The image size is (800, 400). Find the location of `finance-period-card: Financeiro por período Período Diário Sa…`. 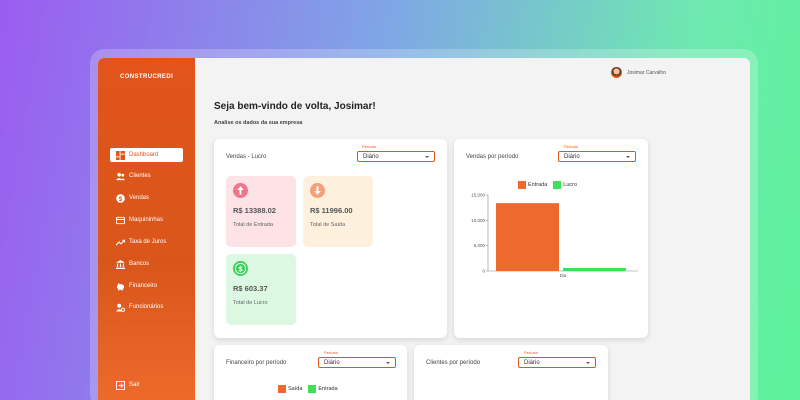

finance-period-card: Financeiro por período Período Diário Sa… is located at coordinates (310, 372).